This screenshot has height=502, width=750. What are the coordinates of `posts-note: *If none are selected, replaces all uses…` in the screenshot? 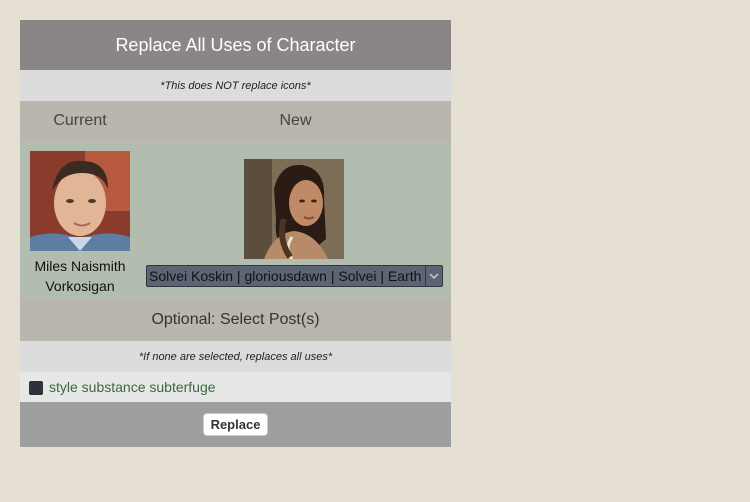 It's located at (235, 356).